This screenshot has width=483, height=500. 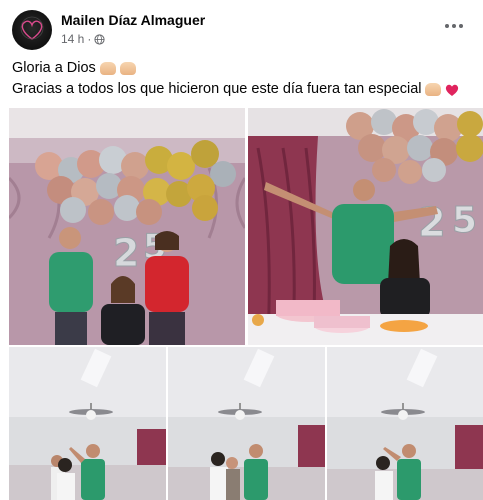 What do you see at coordinates (126, 253) in the screenshot?
I see `svg-text: 2` at bounding box center [126, 253].